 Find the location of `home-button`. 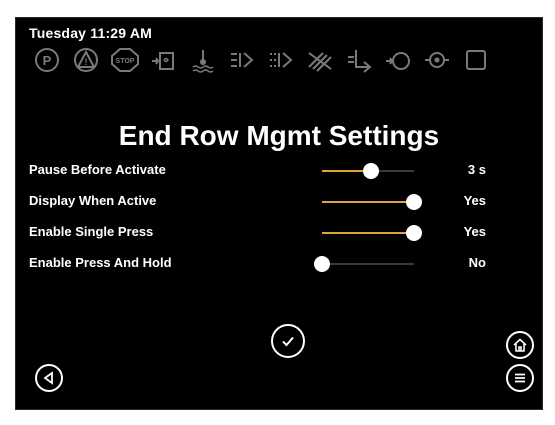

home-button is located at coordinates (520, 345).